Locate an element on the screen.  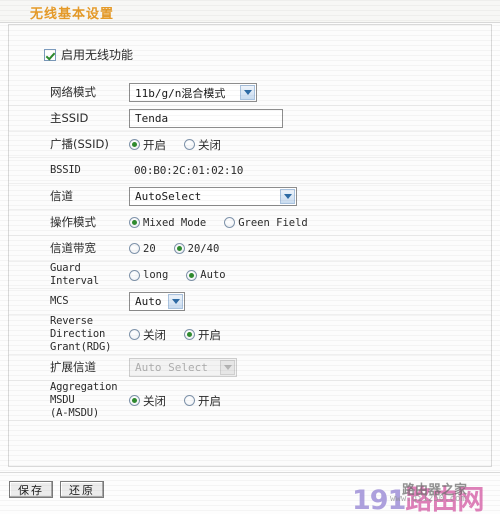
label-network-mode: 网络模式 is located at coordinates (73, 92).